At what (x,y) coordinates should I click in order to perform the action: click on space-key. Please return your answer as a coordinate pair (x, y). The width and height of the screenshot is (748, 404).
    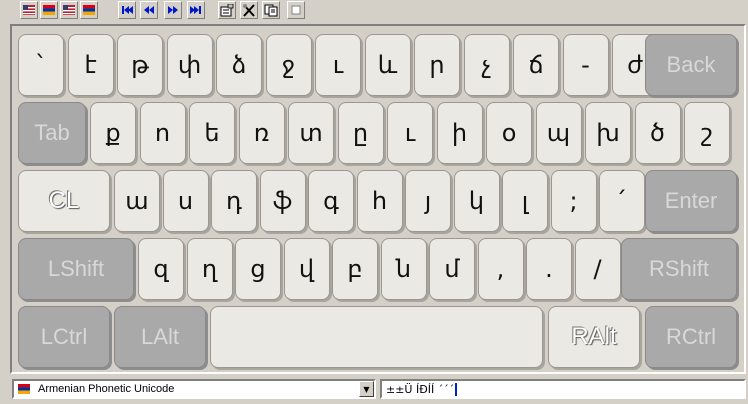
    Looking at the image, I should click on (376, 337).